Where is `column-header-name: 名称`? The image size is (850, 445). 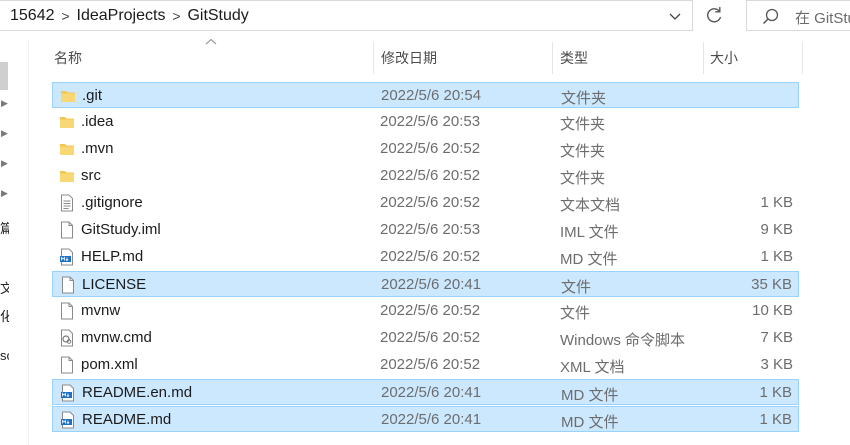 column-header-name: 名称 is located at coordinates (210, 58).